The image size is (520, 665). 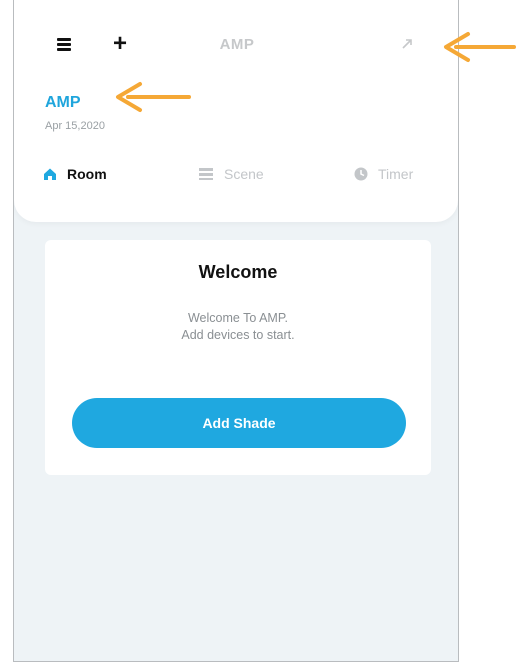 I want to click on settings-icon, so click(x=407, y=44).